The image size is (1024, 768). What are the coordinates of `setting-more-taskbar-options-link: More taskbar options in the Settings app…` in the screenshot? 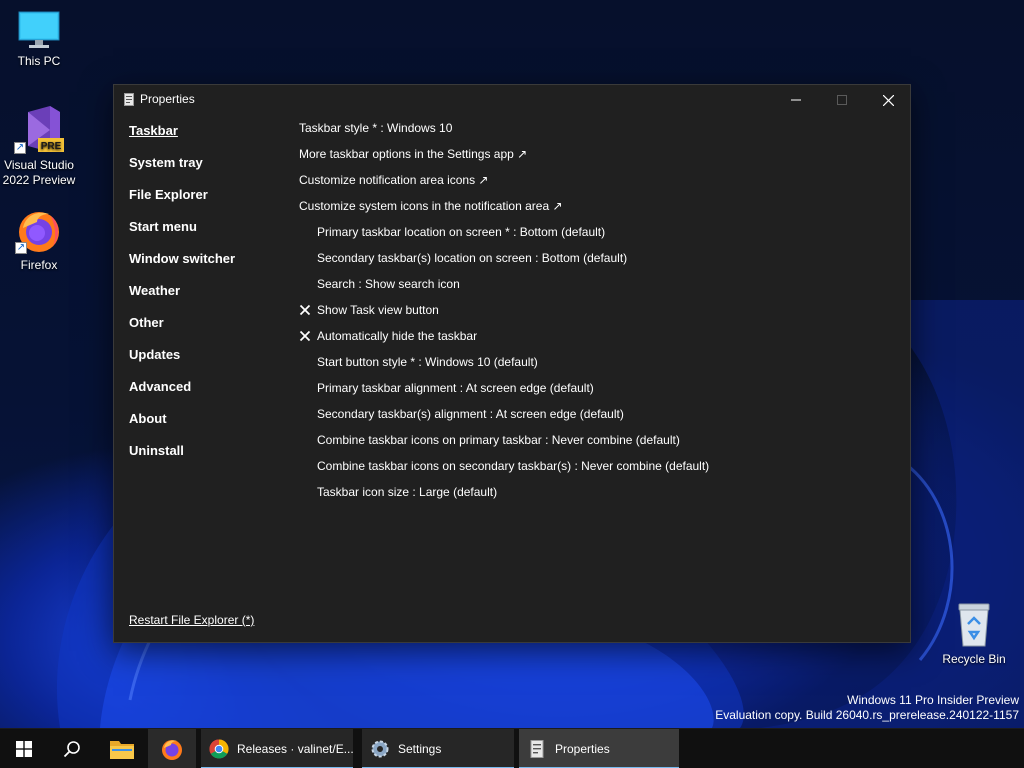 It's located at (599, 157).